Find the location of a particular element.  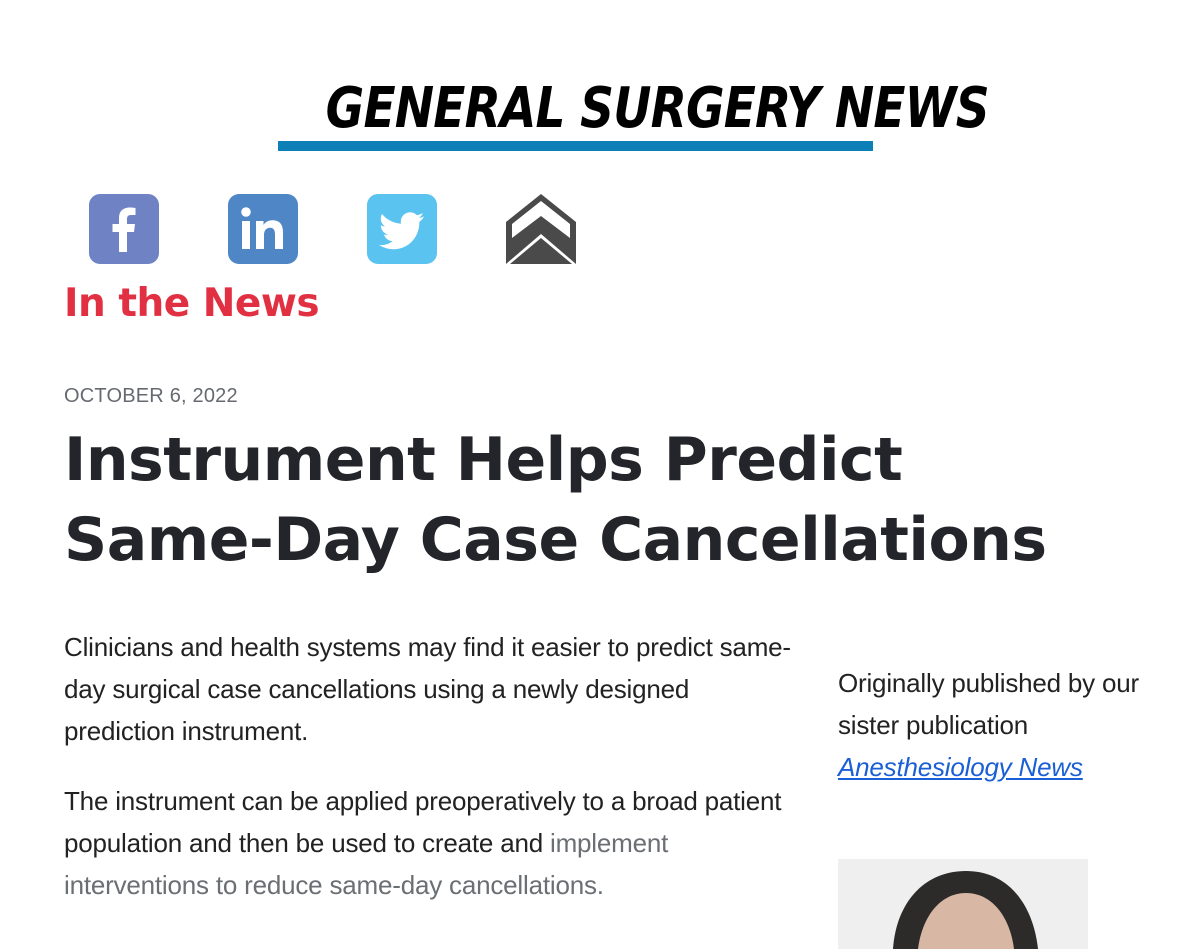

headline-line: Instrument Helps Predict is located at coordinates (483, 460).